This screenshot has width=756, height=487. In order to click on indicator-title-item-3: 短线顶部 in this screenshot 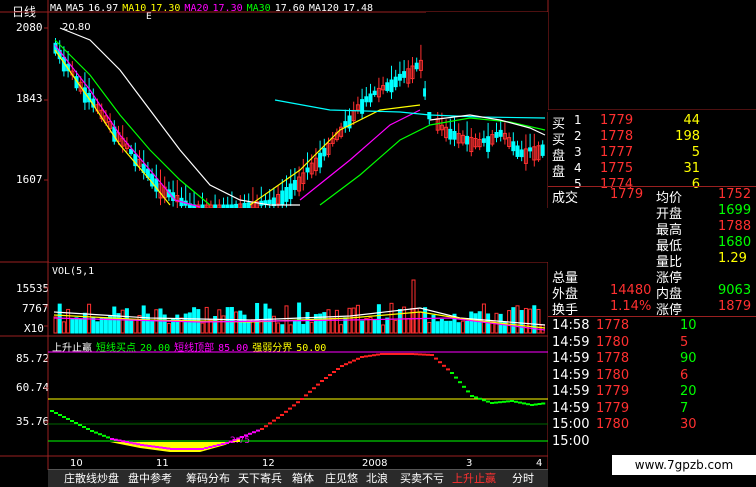, I will do `click(194, 348)`.